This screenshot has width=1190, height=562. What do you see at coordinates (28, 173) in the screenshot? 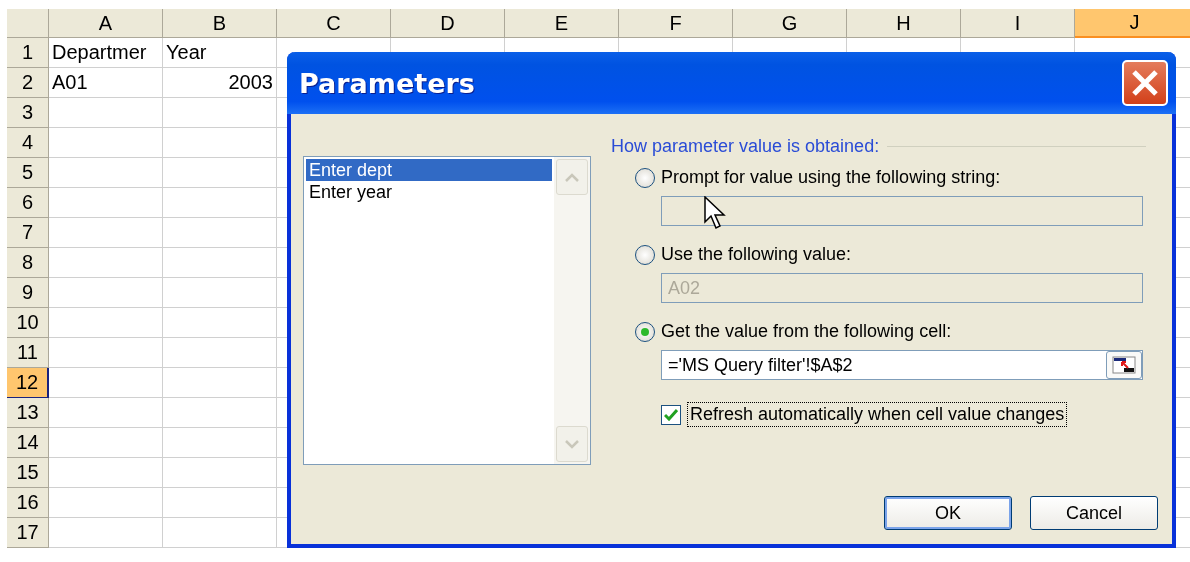
I see `row-header: 5` at bounding box center [28, 173].